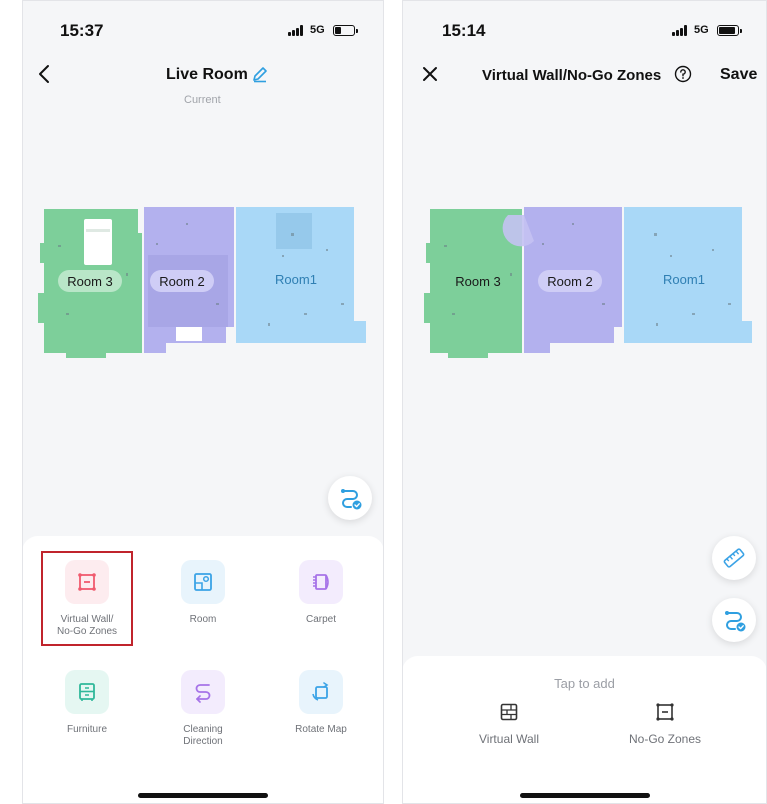  I want to click on tool-room: Room, so click(203, 593).